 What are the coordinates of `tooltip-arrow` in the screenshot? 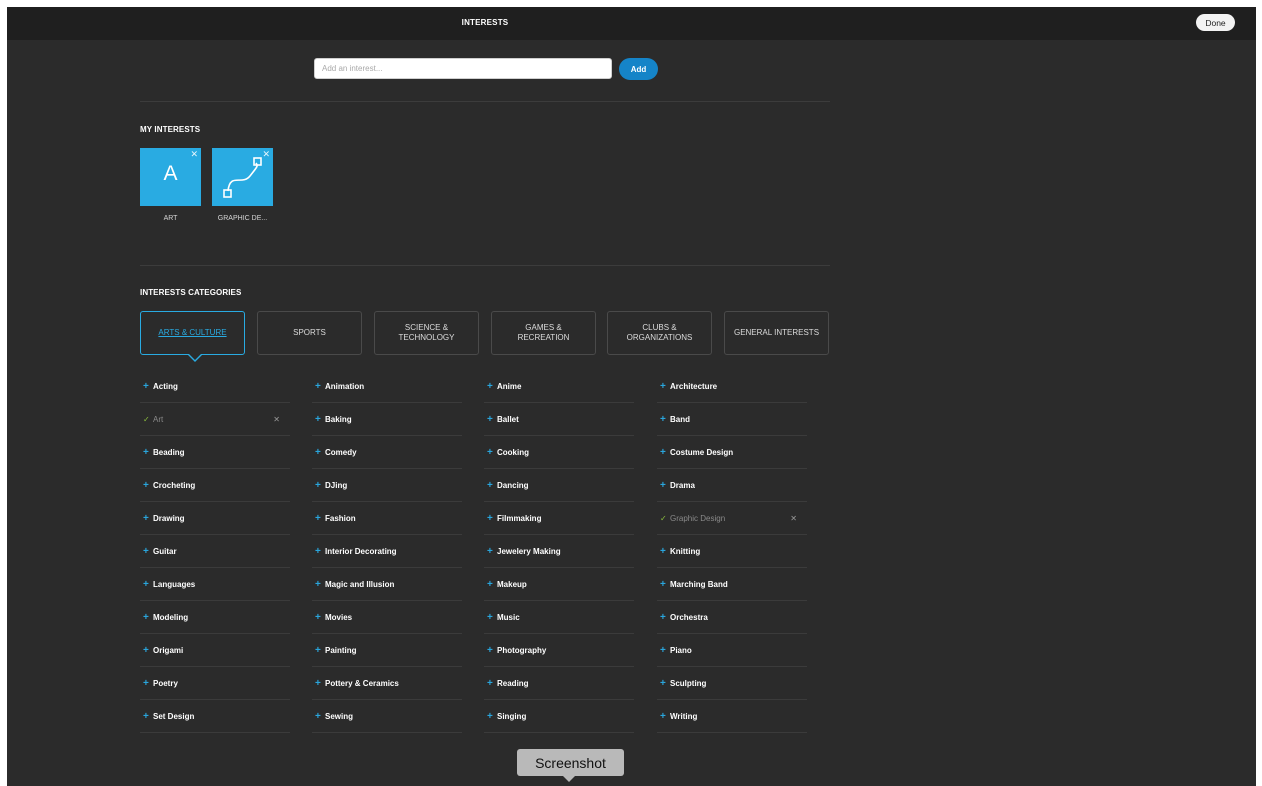 It's located at (569, 779).